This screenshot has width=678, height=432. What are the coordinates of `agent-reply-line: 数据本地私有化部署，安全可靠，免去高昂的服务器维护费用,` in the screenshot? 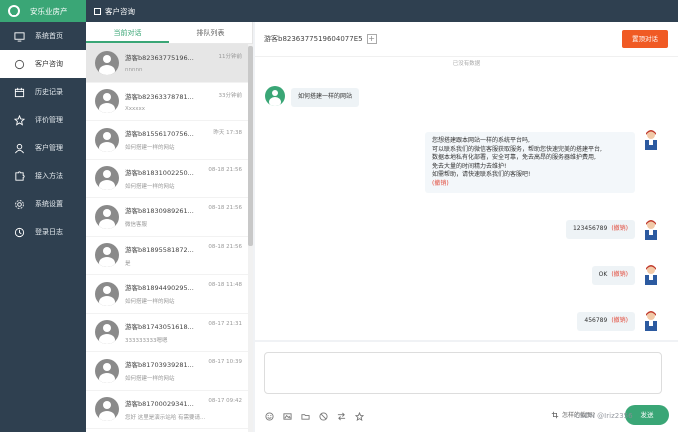 It's located at (514, 157).